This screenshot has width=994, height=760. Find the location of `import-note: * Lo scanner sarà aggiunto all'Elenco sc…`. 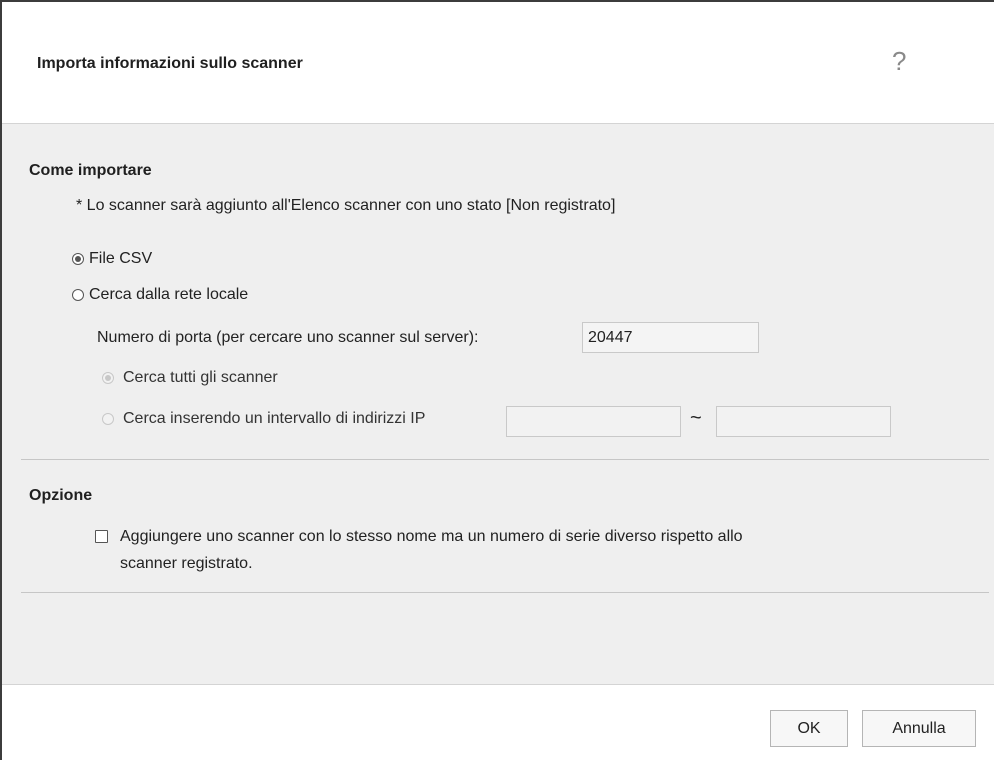

import-note: * Lo scanner sarà aggiunto all'Elenco sc… is located at coordinates (346, 205).